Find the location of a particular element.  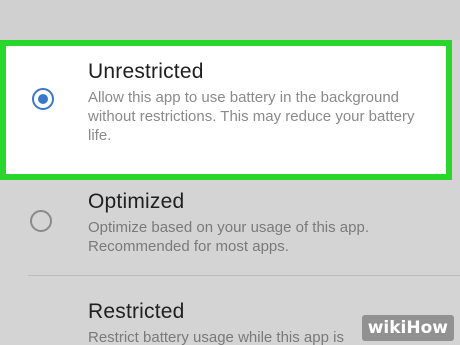

watermark-text: wikiHow is located at coordinates (407, 328).